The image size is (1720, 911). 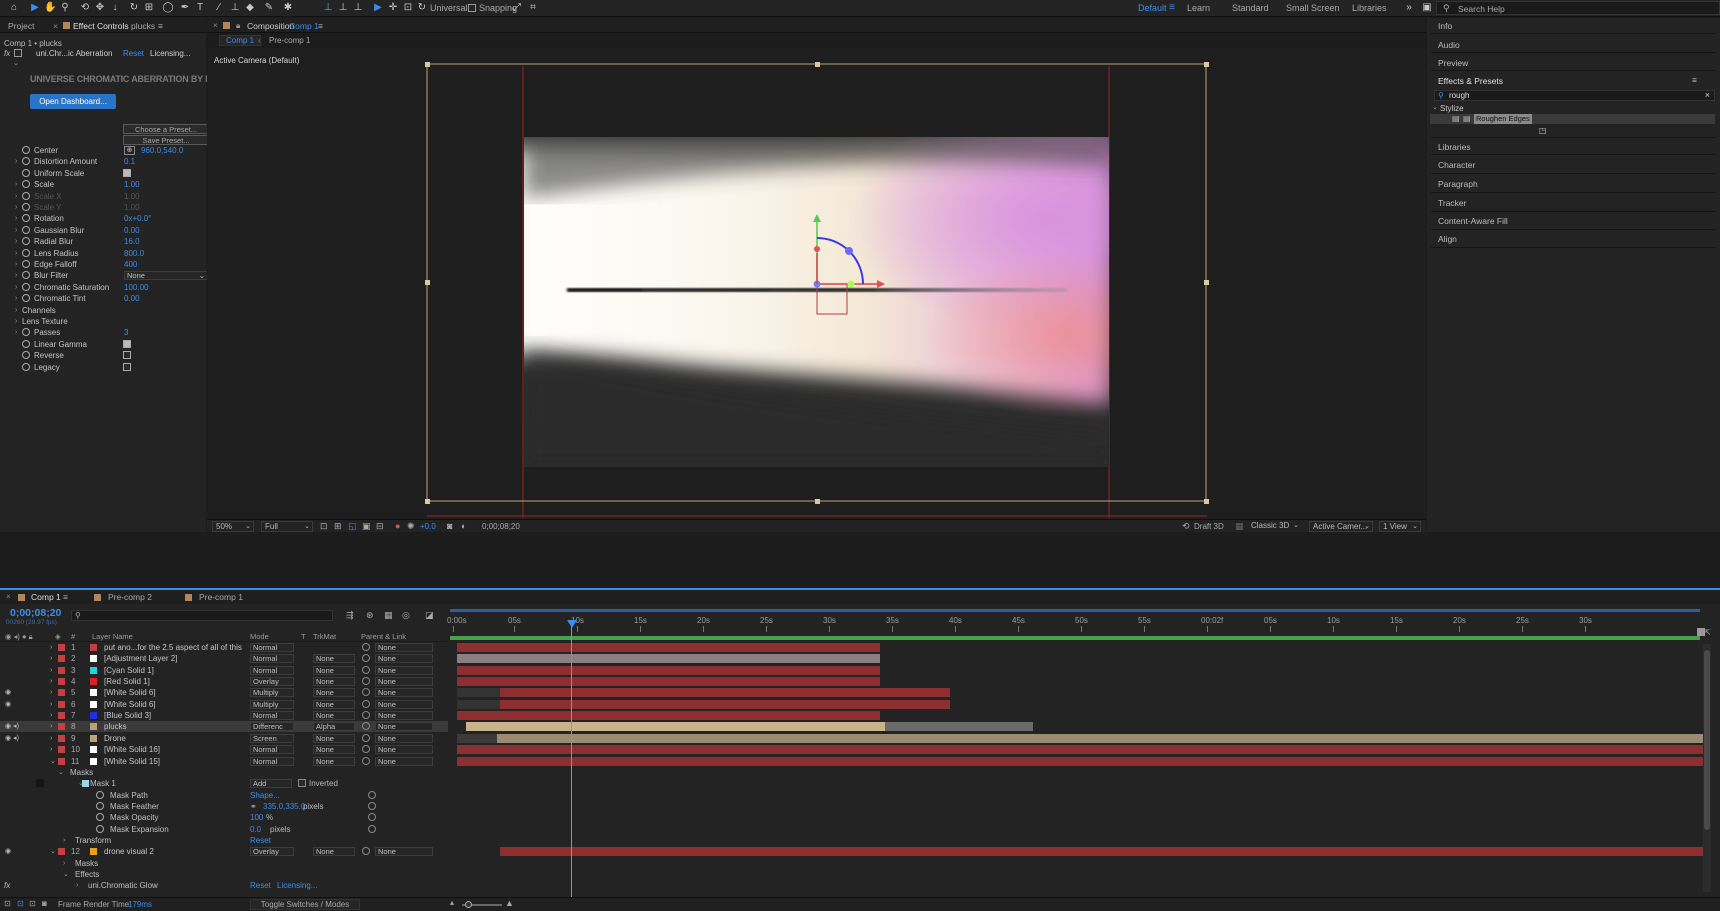 I want to click on param-value: 0.1, so click(x=129, y=161).